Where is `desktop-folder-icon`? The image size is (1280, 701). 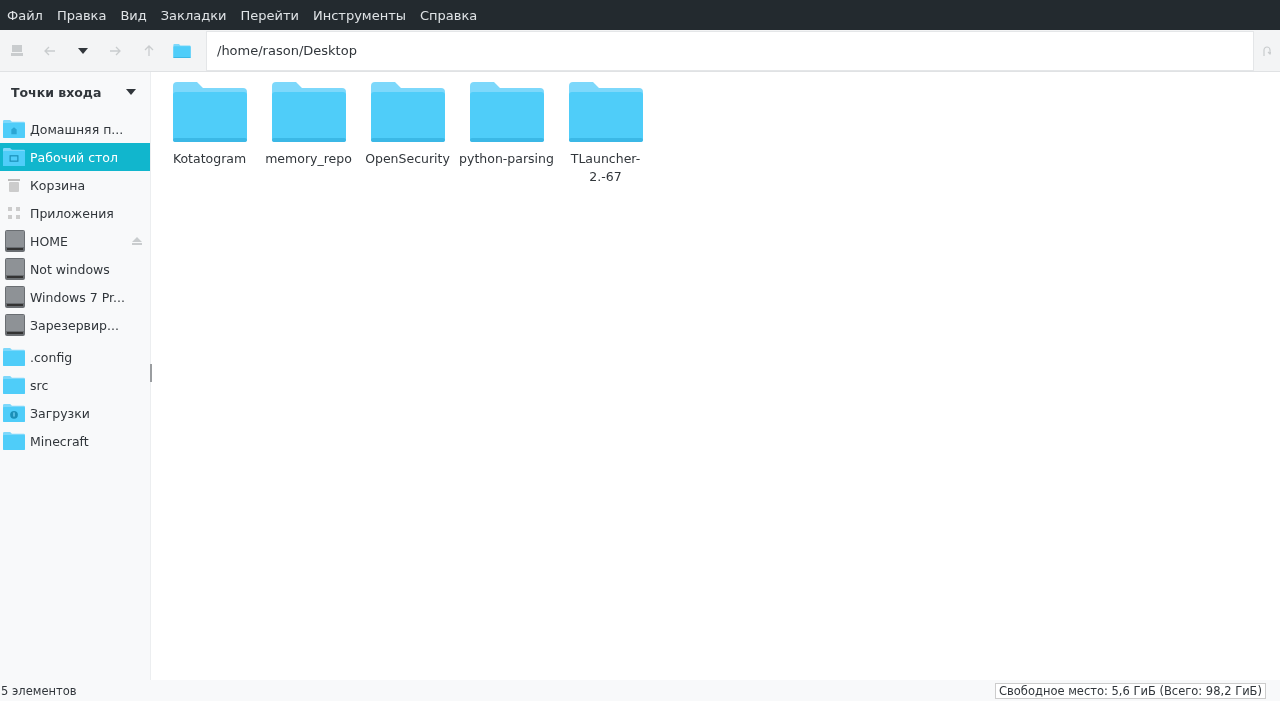
desktop-folder-icon is located at coordinates (14, 157).